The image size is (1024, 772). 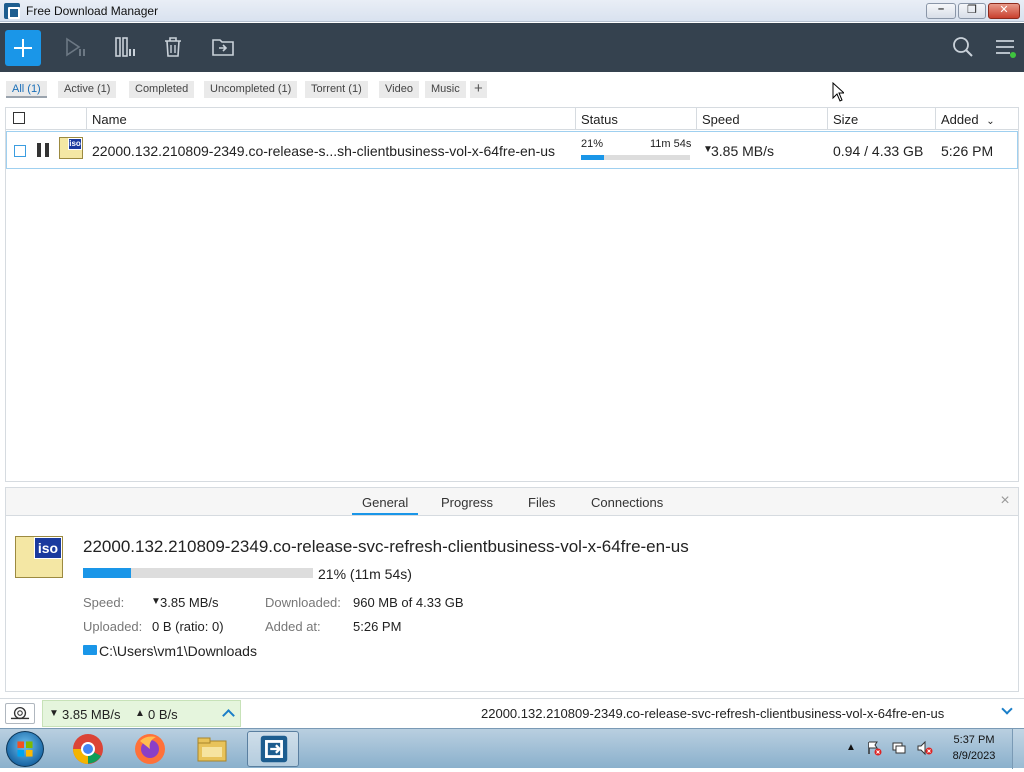 What do you see at coordinates (445, 89) in the screenshot?
I see `filter-music: Music` at bounding box center [445, 89].